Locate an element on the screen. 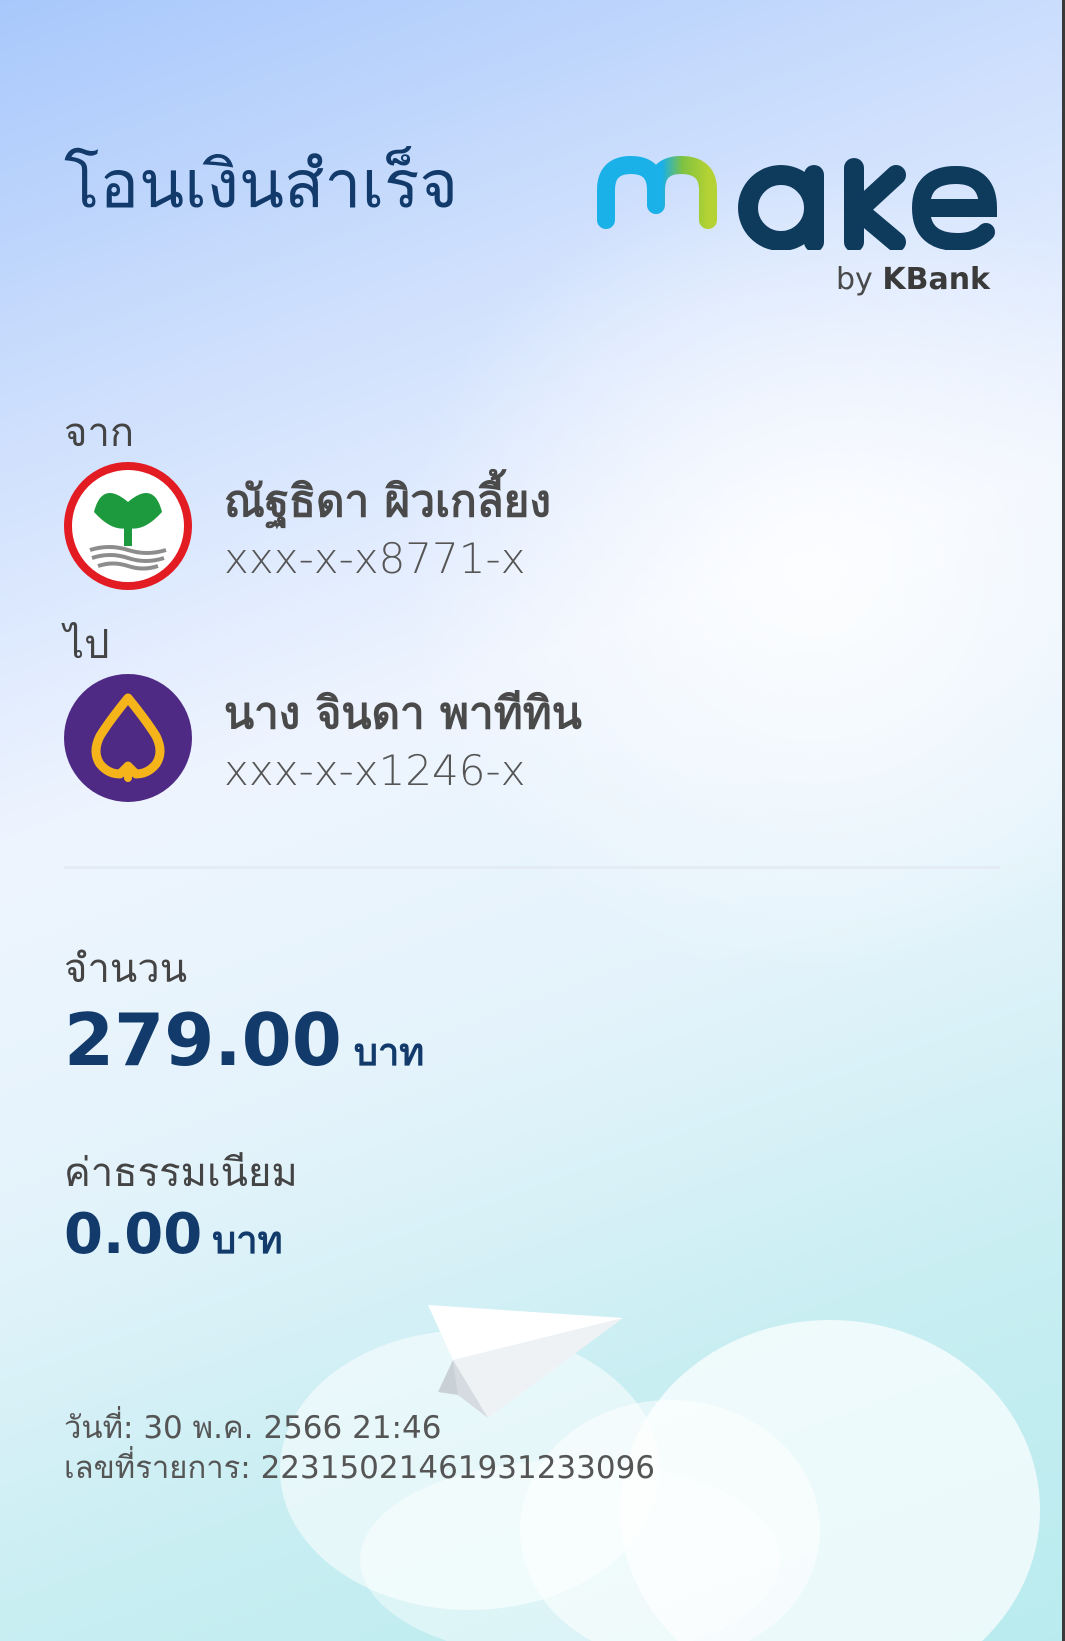 This screenshot has width=1065, height=1641. fee-value: 0.00 บาท is located at coordinates (173, 1236).